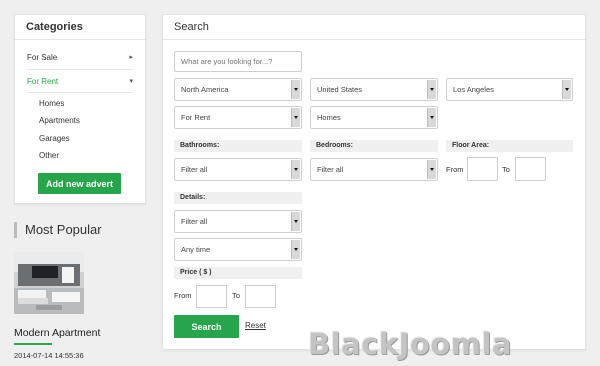  I want to click on category-for-rent: For Rent ▾, so click(80, 81).